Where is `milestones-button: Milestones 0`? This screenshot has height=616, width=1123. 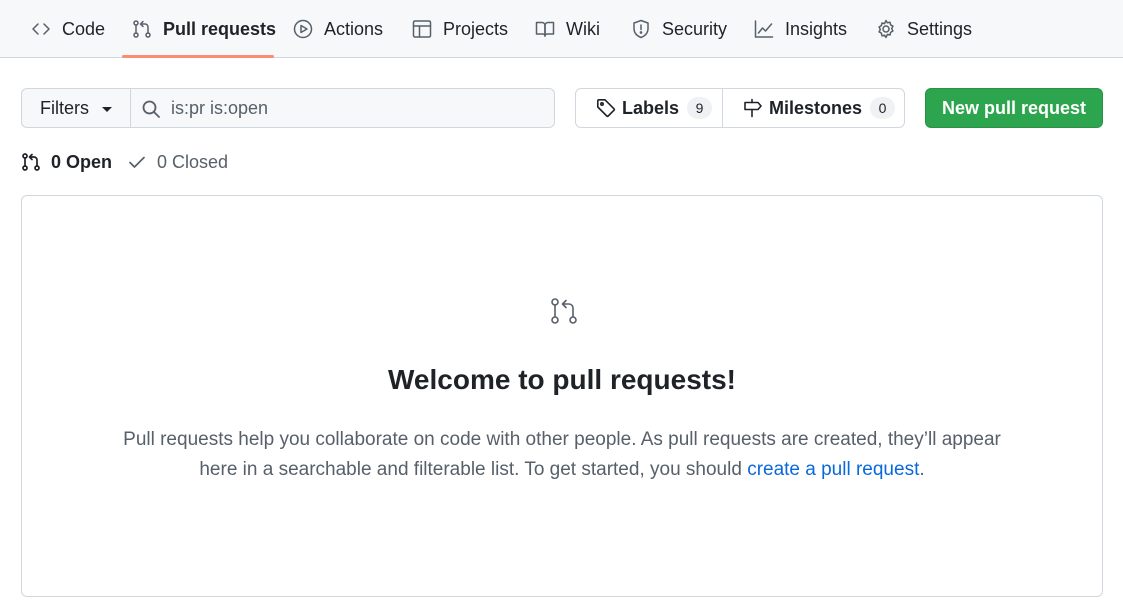
milestones-button: Milestones 0 is located at coordinates (813, 108).